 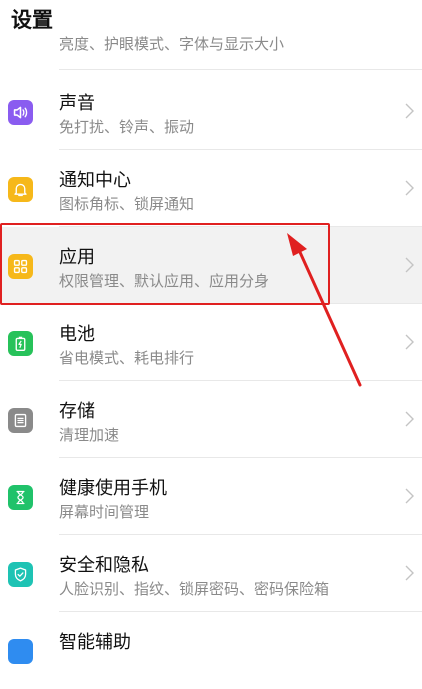 I want to click on bell-icon, so click(x=20, y=189).